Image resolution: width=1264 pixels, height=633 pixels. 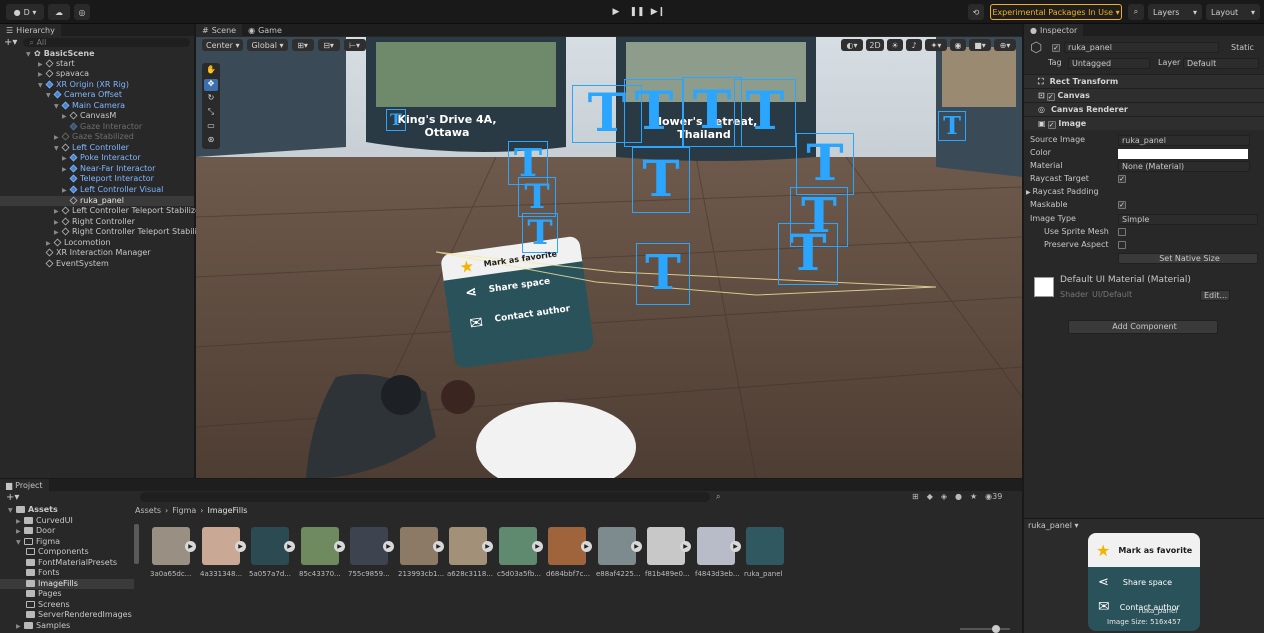 I want to click on zoom-slider, so click(x=985, y=629).